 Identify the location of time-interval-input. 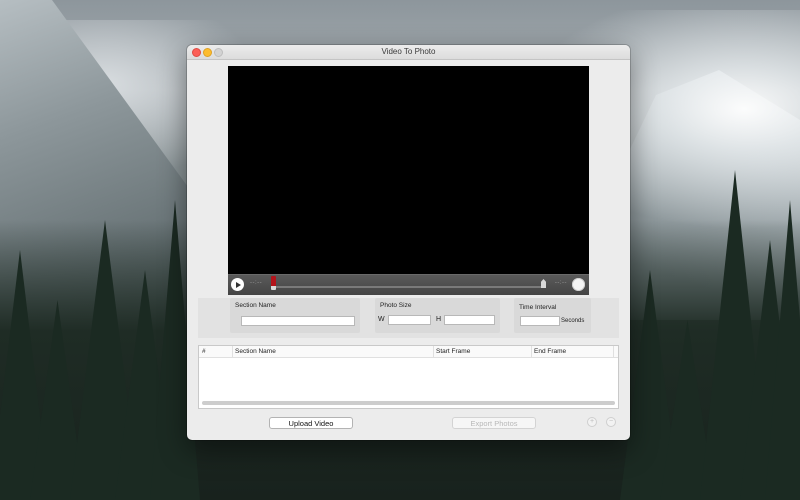
(540, 321).